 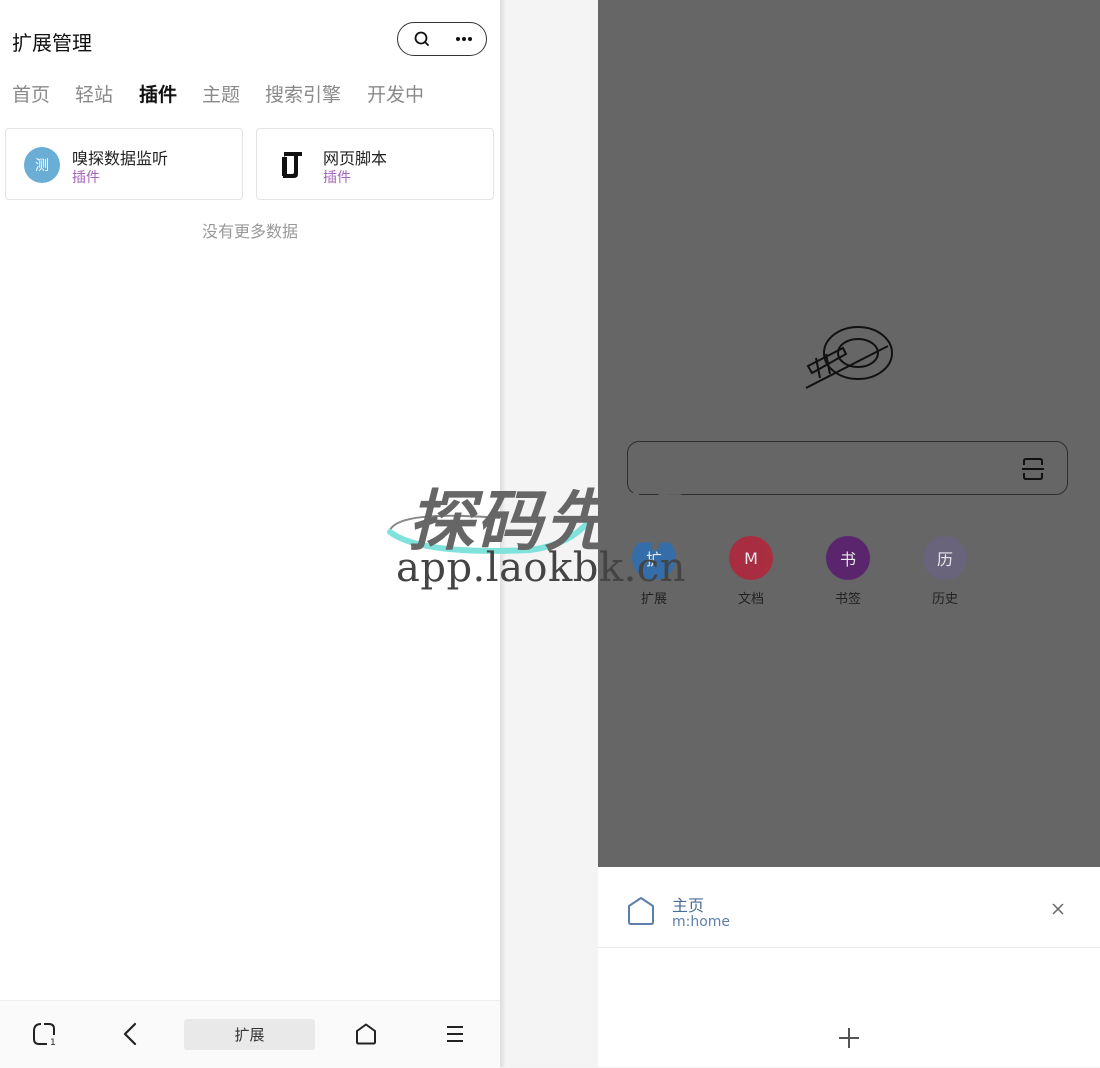 What do you see at coordinates (355, 158) in the screenshot?
I see `plugin-name: 网页脚本` at bounding box center [355, 158].